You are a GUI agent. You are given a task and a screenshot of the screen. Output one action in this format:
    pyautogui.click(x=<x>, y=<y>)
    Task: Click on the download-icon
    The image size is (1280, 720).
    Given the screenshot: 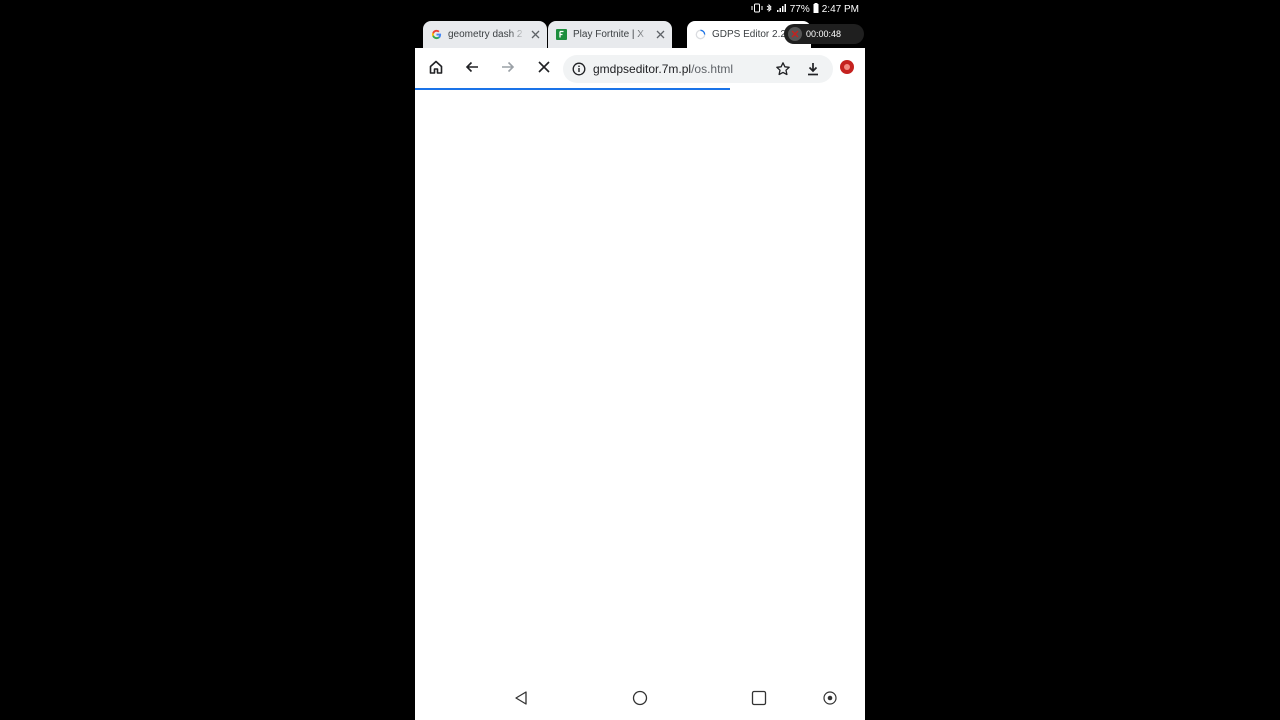 What is the action you would take?
    pyautogui.click(x=813, y=71)
    